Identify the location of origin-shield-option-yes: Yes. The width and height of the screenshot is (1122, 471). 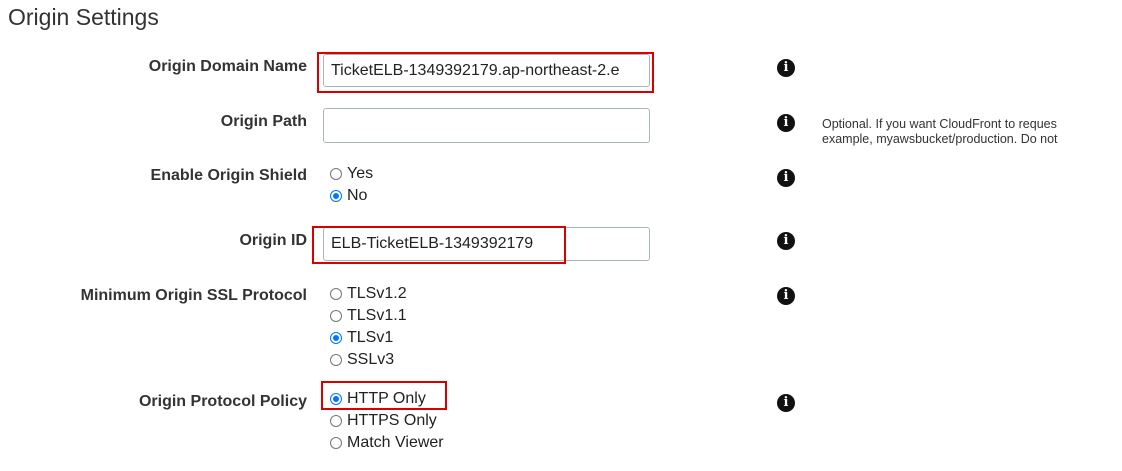
(351, 174).